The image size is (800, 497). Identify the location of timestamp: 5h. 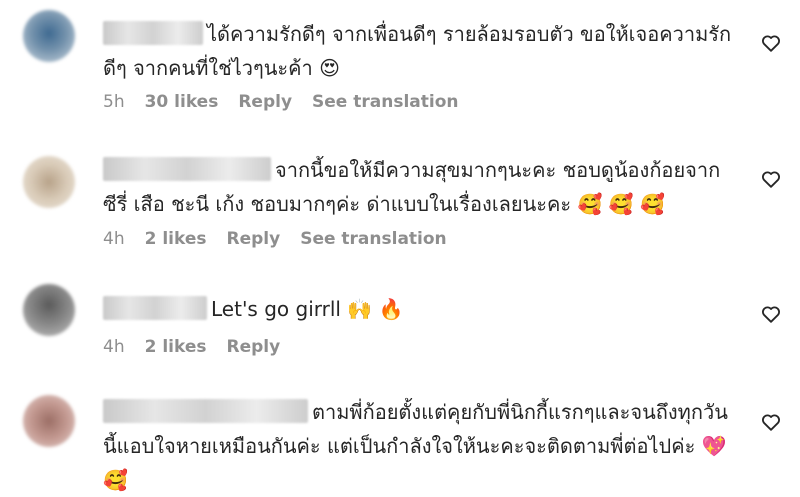
(114, 102).